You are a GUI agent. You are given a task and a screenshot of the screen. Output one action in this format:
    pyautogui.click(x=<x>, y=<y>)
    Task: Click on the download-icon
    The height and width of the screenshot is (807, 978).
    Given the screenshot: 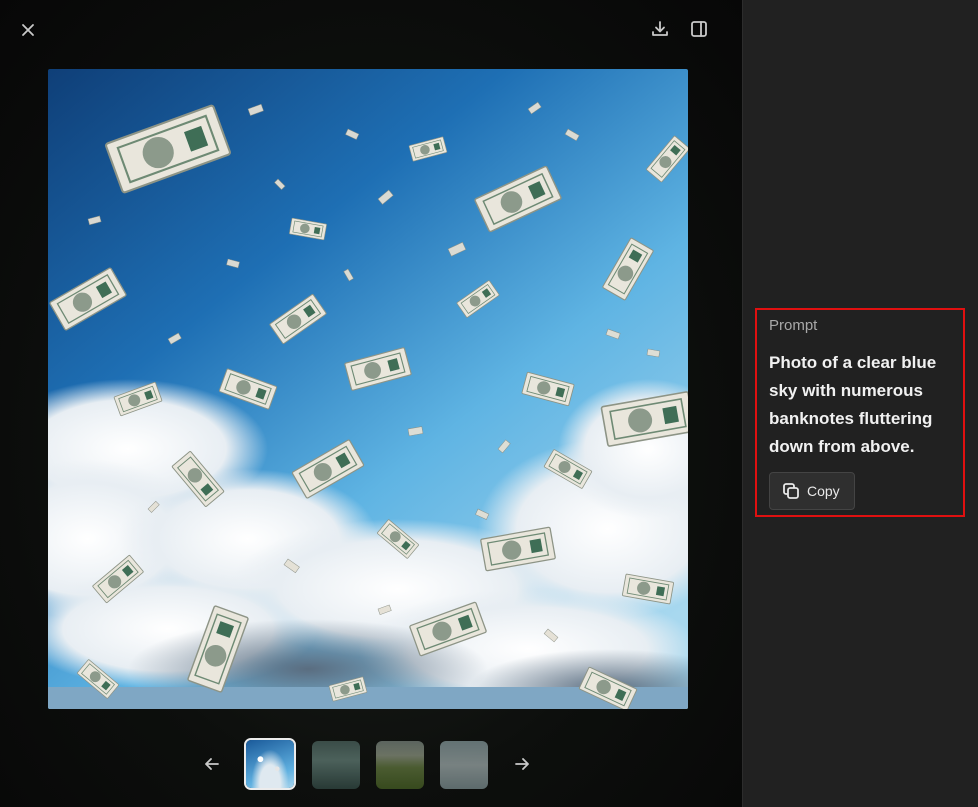 What is the action you would take?
    pyautogui.click(x=660, y=28)
    